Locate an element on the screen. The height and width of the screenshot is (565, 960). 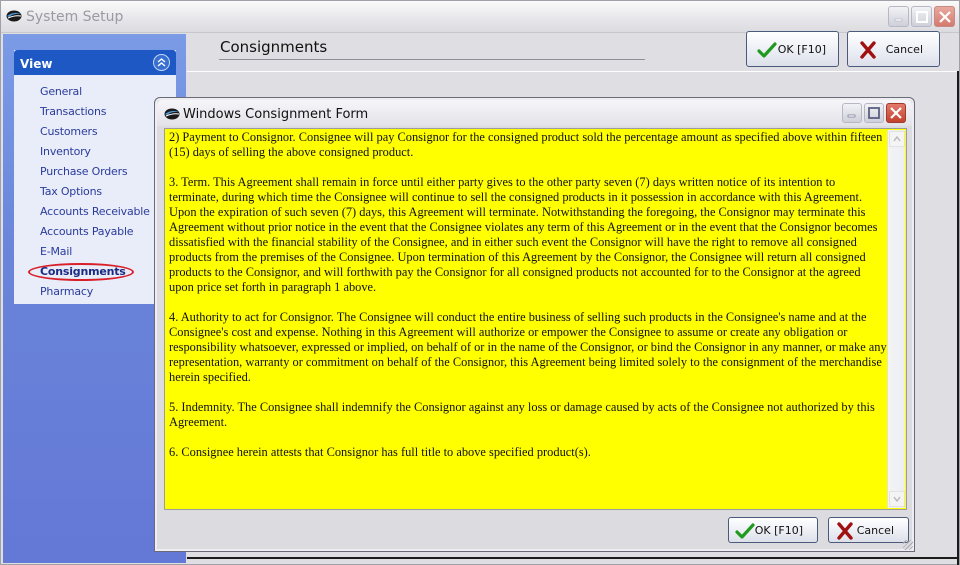
ok-button-label: OK [F10] is located at coordinates (801, 49).